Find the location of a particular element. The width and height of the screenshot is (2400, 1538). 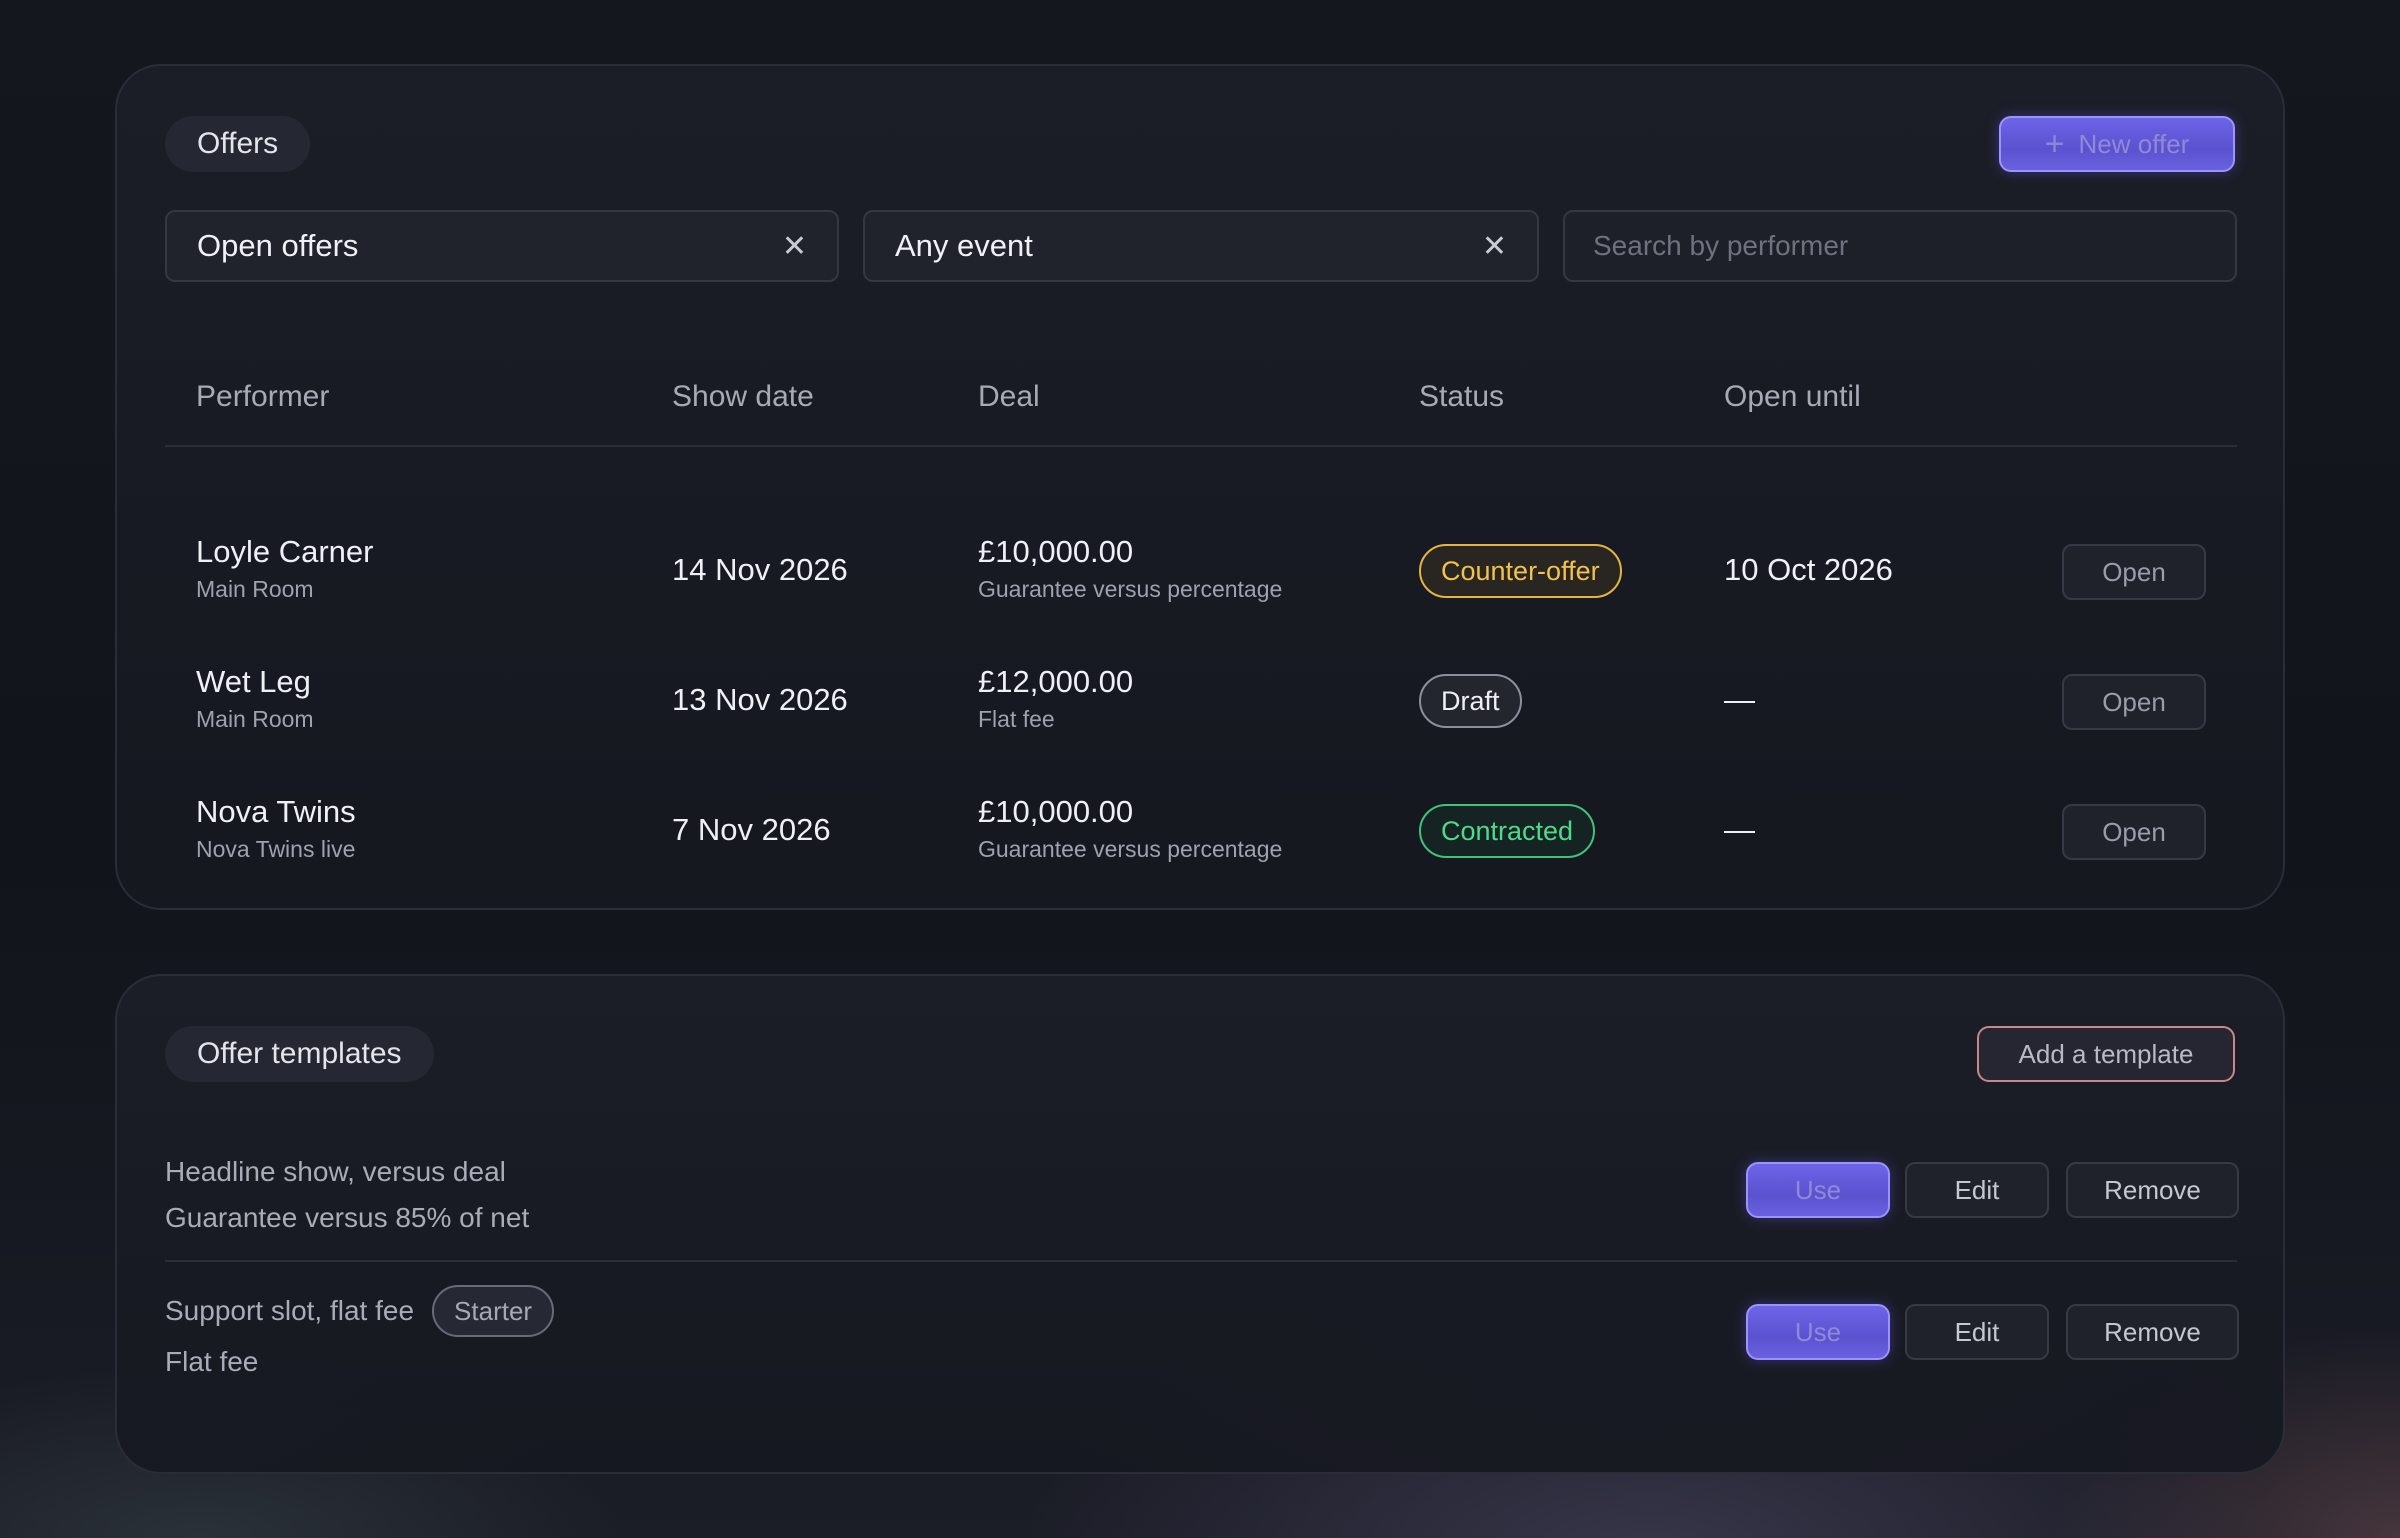

template-name: Headline show, versus deal is located at coordinates (335, 1172).